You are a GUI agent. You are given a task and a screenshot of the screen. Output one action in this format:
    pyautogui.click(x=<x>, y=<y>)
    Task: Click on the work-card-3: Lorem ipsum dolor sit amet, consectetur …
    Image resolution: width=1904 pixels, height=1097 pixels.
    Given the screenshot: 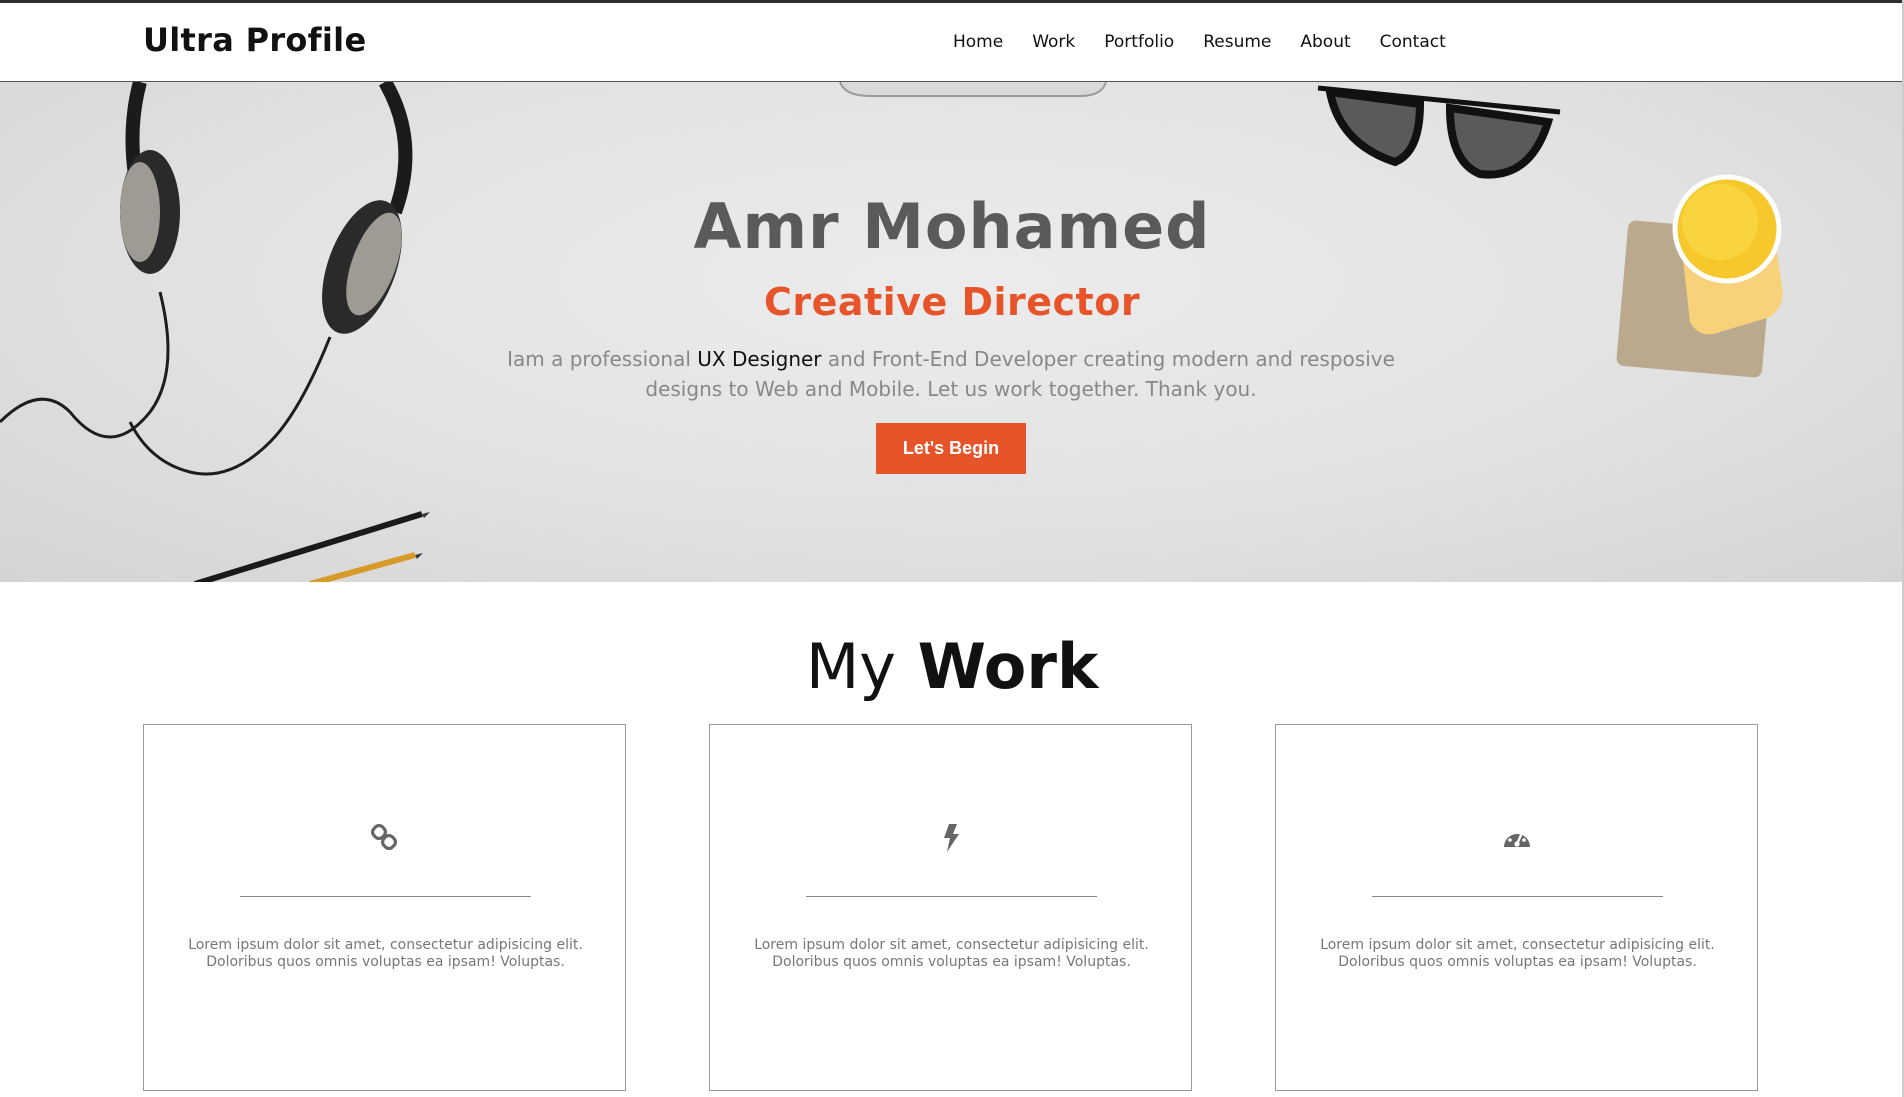 What is the action you would take?
    pyautogui.click(x=1516, y=907)
    